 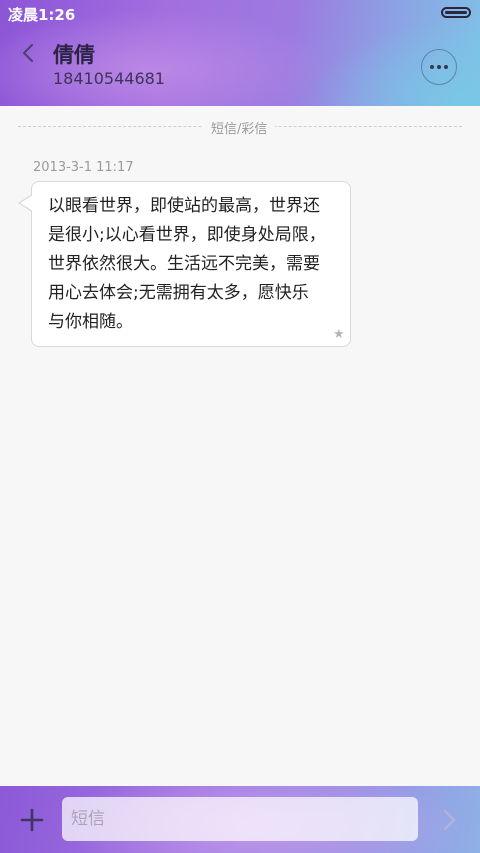 I want to click on star-icon: ★, so click(x=339, y=334).